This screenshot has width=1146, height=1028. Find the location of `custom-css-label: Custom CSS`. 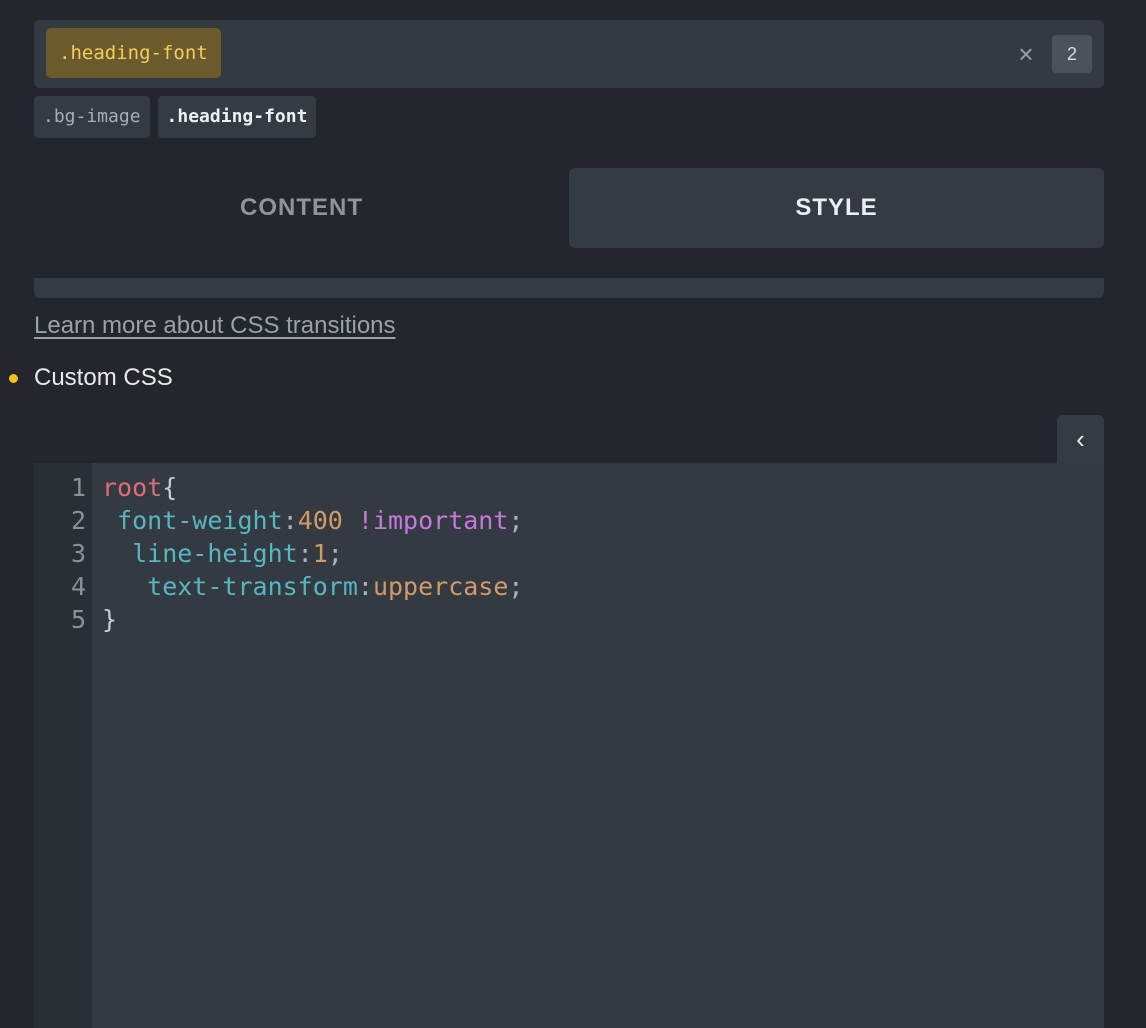

custom-css-label: Custom CSS is located at coordinates (103, 377).